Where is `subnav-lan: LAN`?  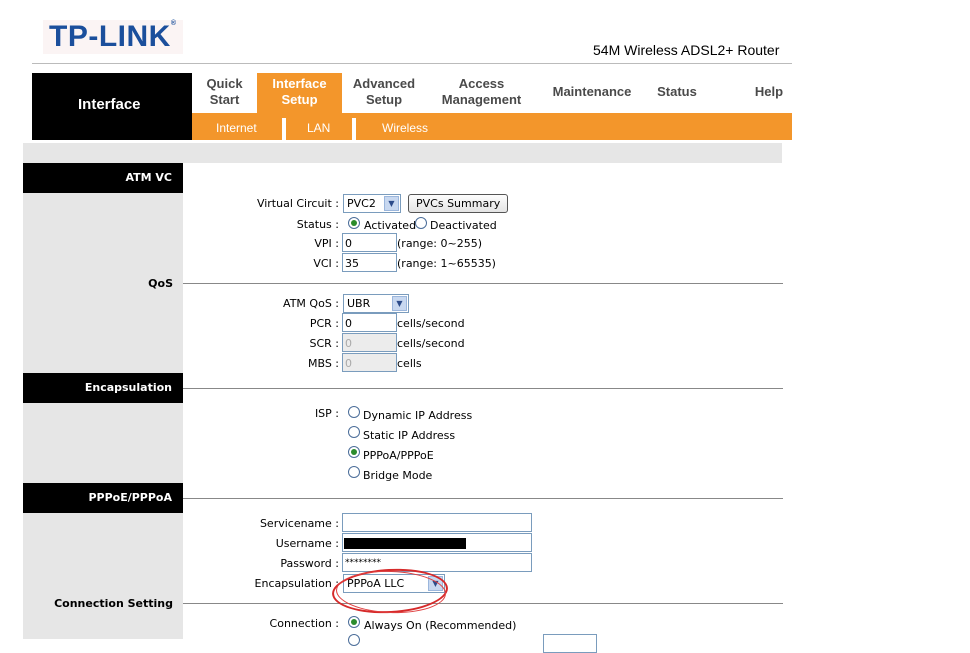 subnav-lan: LAN is located at coordinates (318, 128).